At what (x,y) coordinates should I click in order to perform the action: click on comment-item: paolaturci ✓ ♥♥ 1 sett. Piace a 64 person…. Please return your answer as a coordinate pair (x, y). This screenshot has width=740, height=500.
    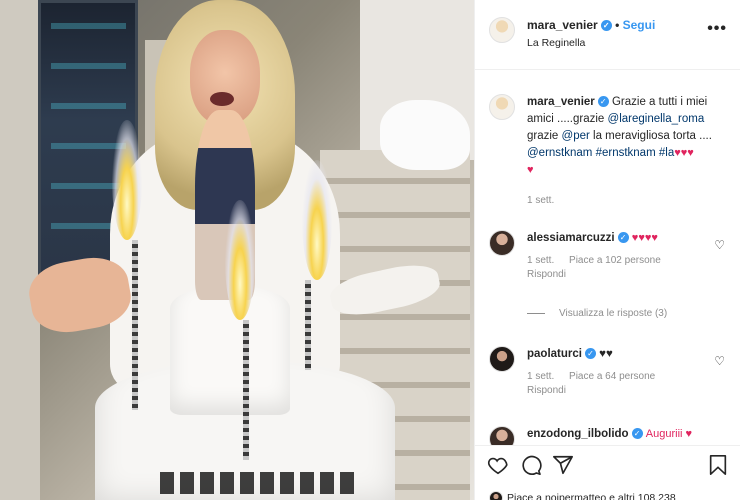
    Looking at the image, I should click on (609, 372).